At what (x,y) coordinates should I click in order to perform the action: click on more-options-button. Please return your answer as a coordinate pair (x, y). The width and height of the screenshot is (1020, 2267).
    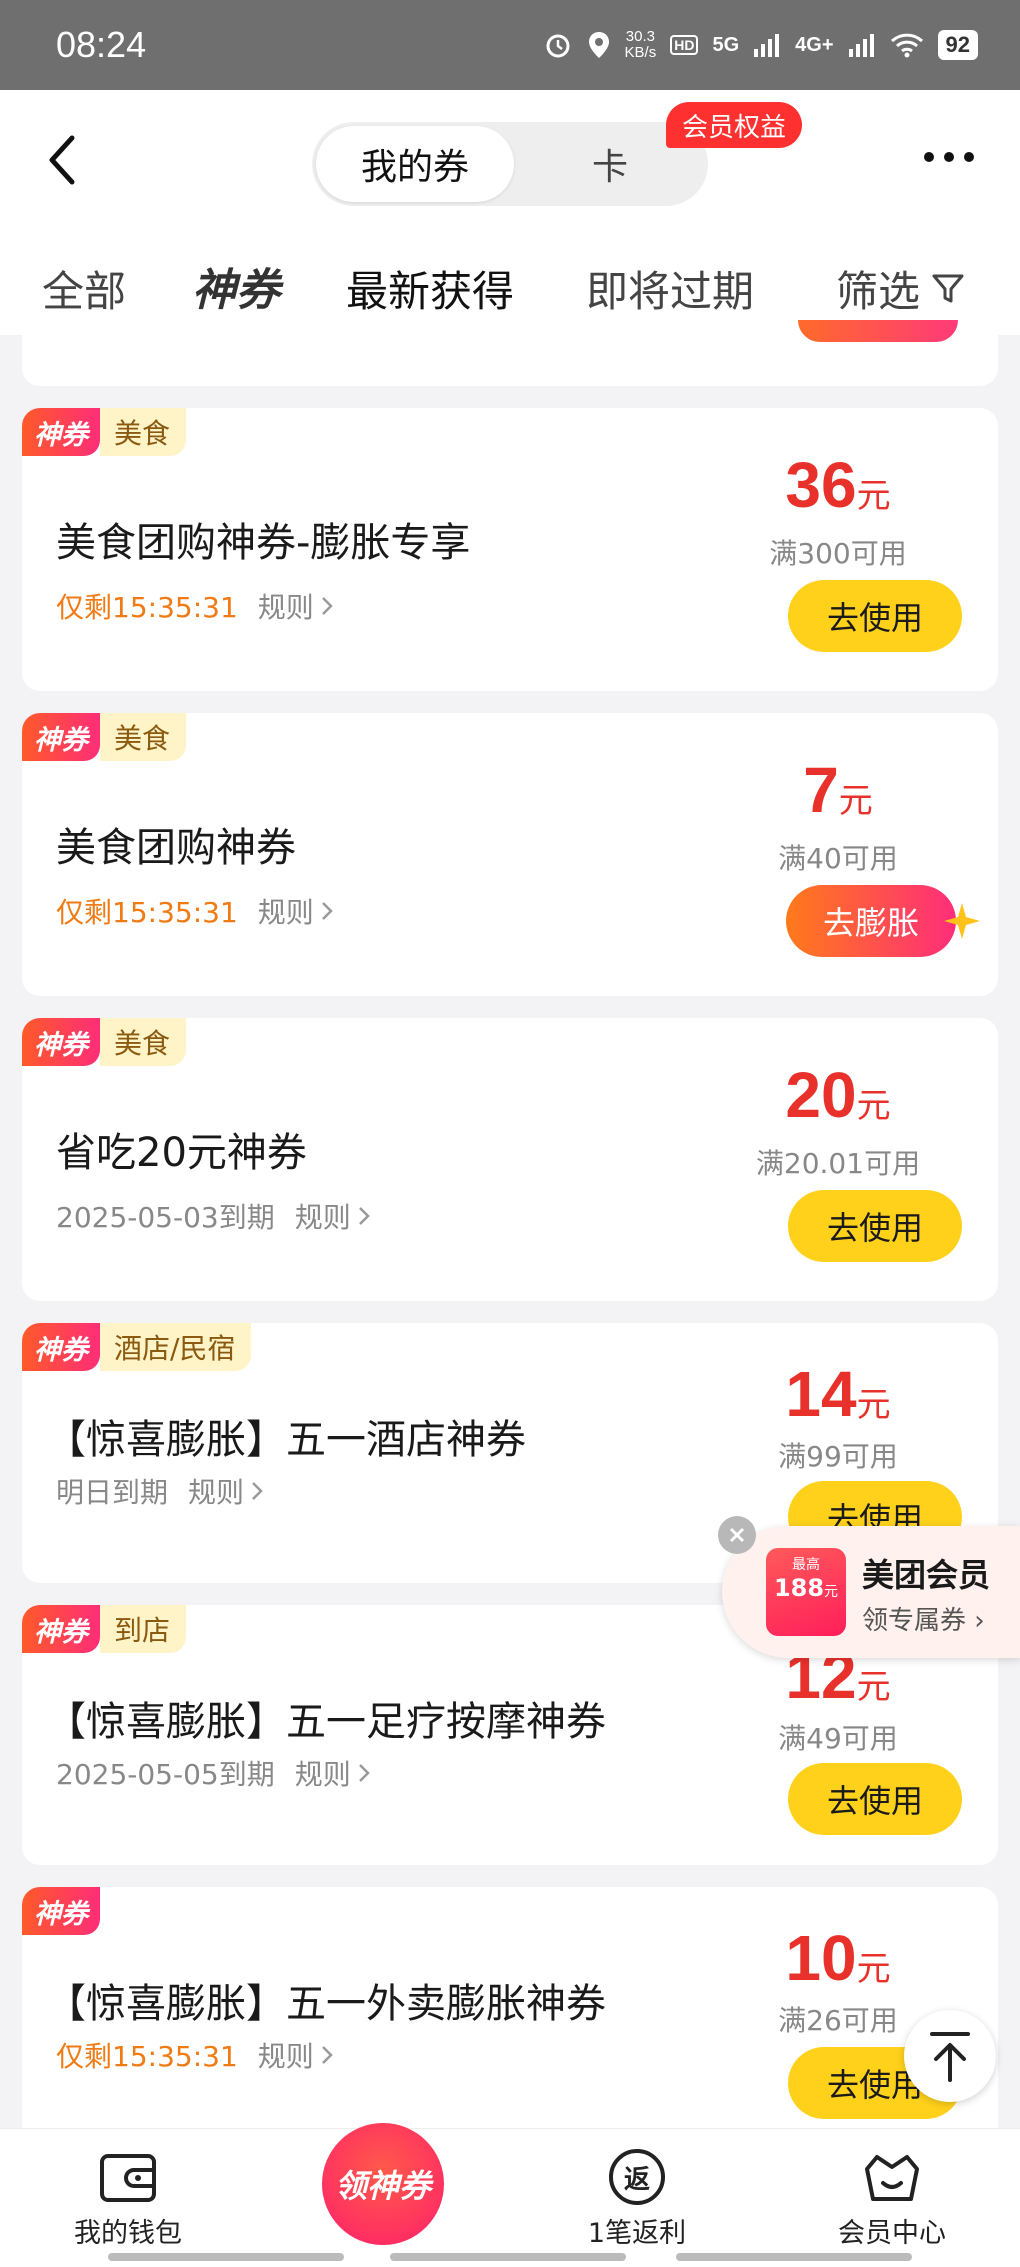
    Looking at the image, I should click on (949, 157).